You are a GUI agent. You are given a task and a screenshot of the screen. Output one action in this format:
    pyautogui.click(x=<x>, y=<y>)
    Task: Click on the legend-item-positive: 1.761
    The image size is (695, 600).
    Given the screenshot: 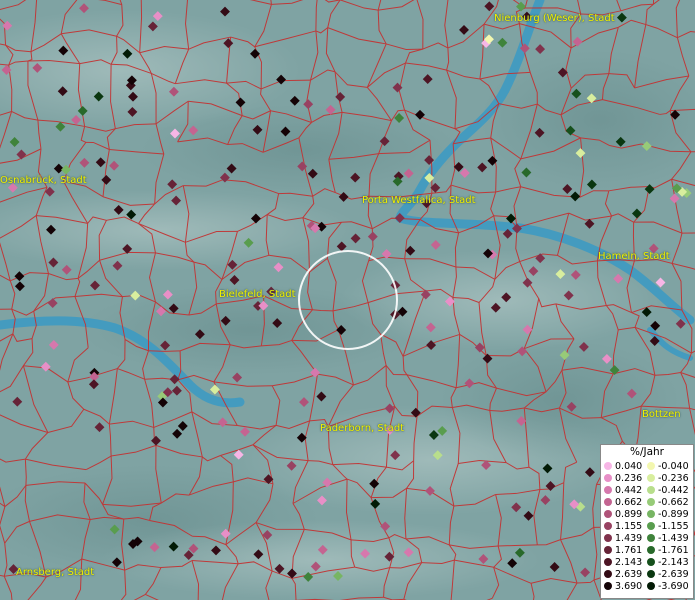 What is the action you would take?
    pyautogui.click(x=623, y=550)
    